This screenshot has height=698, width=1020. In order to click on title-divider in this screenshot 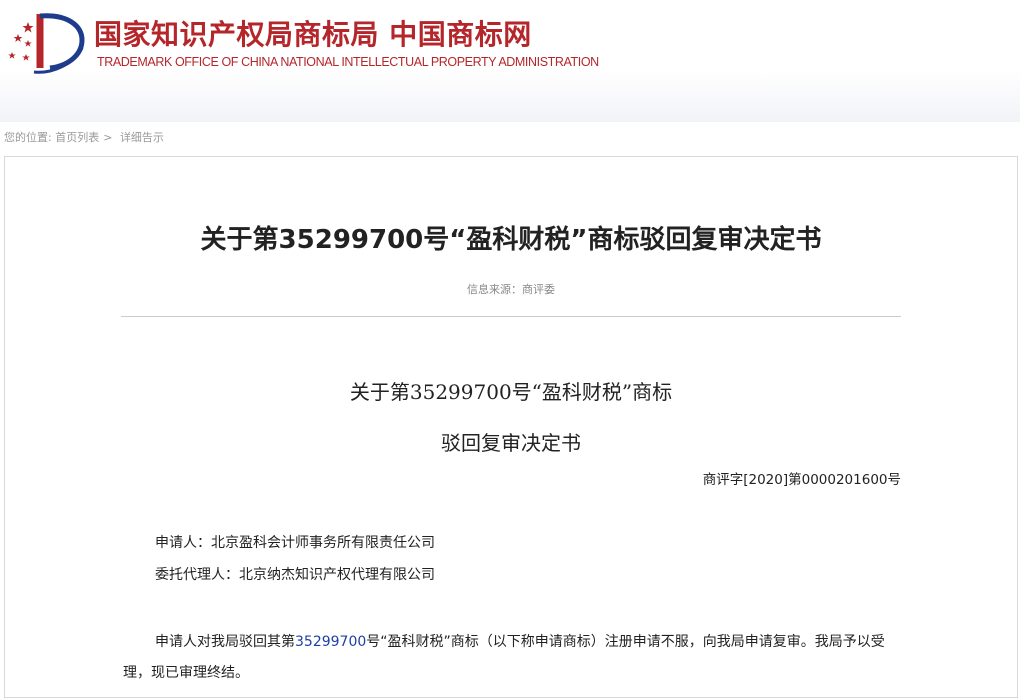, I will do `click(511, 316)`.